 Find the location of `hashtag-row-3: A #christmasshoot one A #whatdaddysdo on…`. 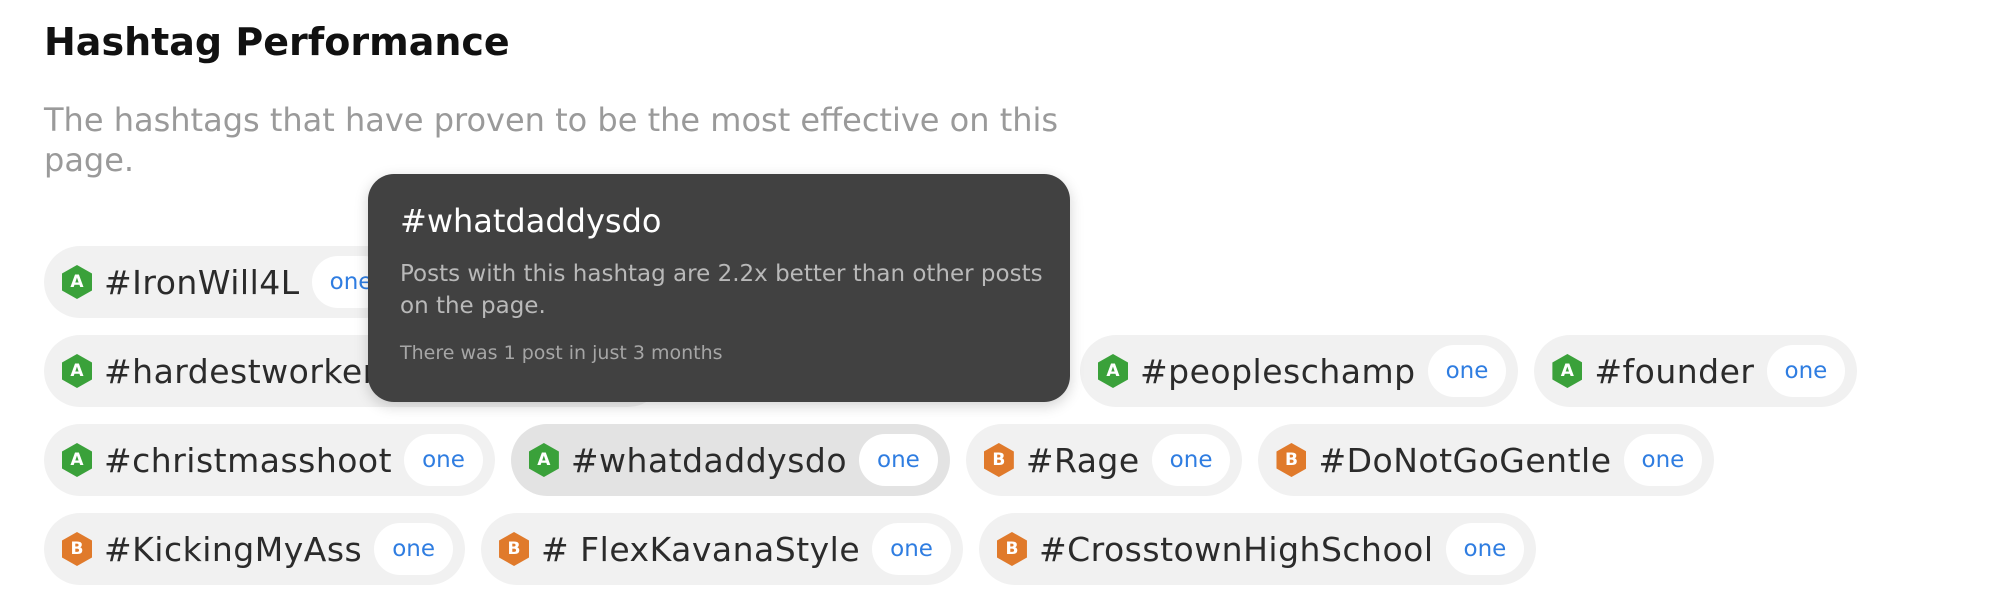

hashtag-row-3: A #christmasshoot one A #whatdaddysdo on… is located at coordinates (879, 460).